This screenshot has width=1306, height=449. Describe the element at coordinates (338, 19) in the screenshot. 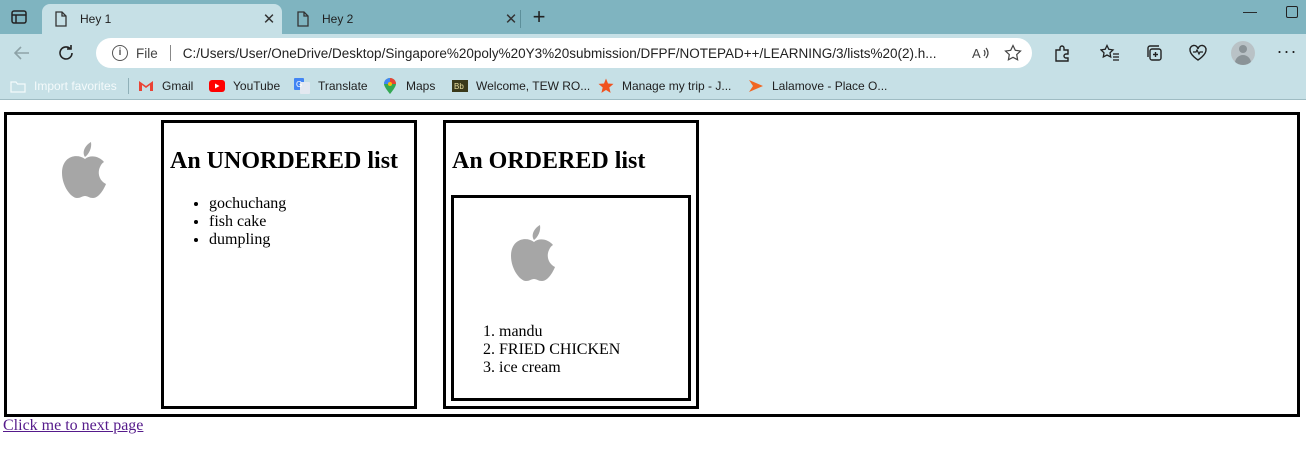

I see `tab-title: Hey 2` at that location.